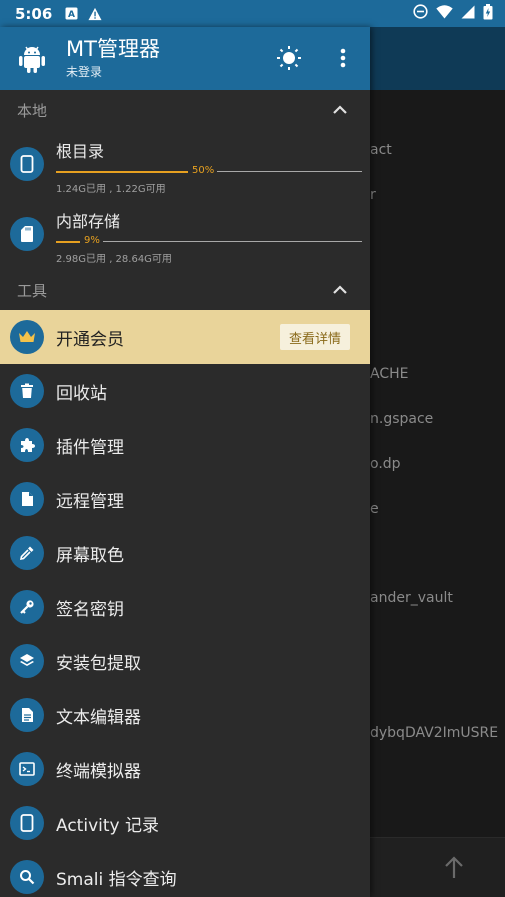 The image size is (505, 897). I want to click on storage-internal: 内部存储 9% 2.98G已用 , 28.64G可用, so click(185, 235).